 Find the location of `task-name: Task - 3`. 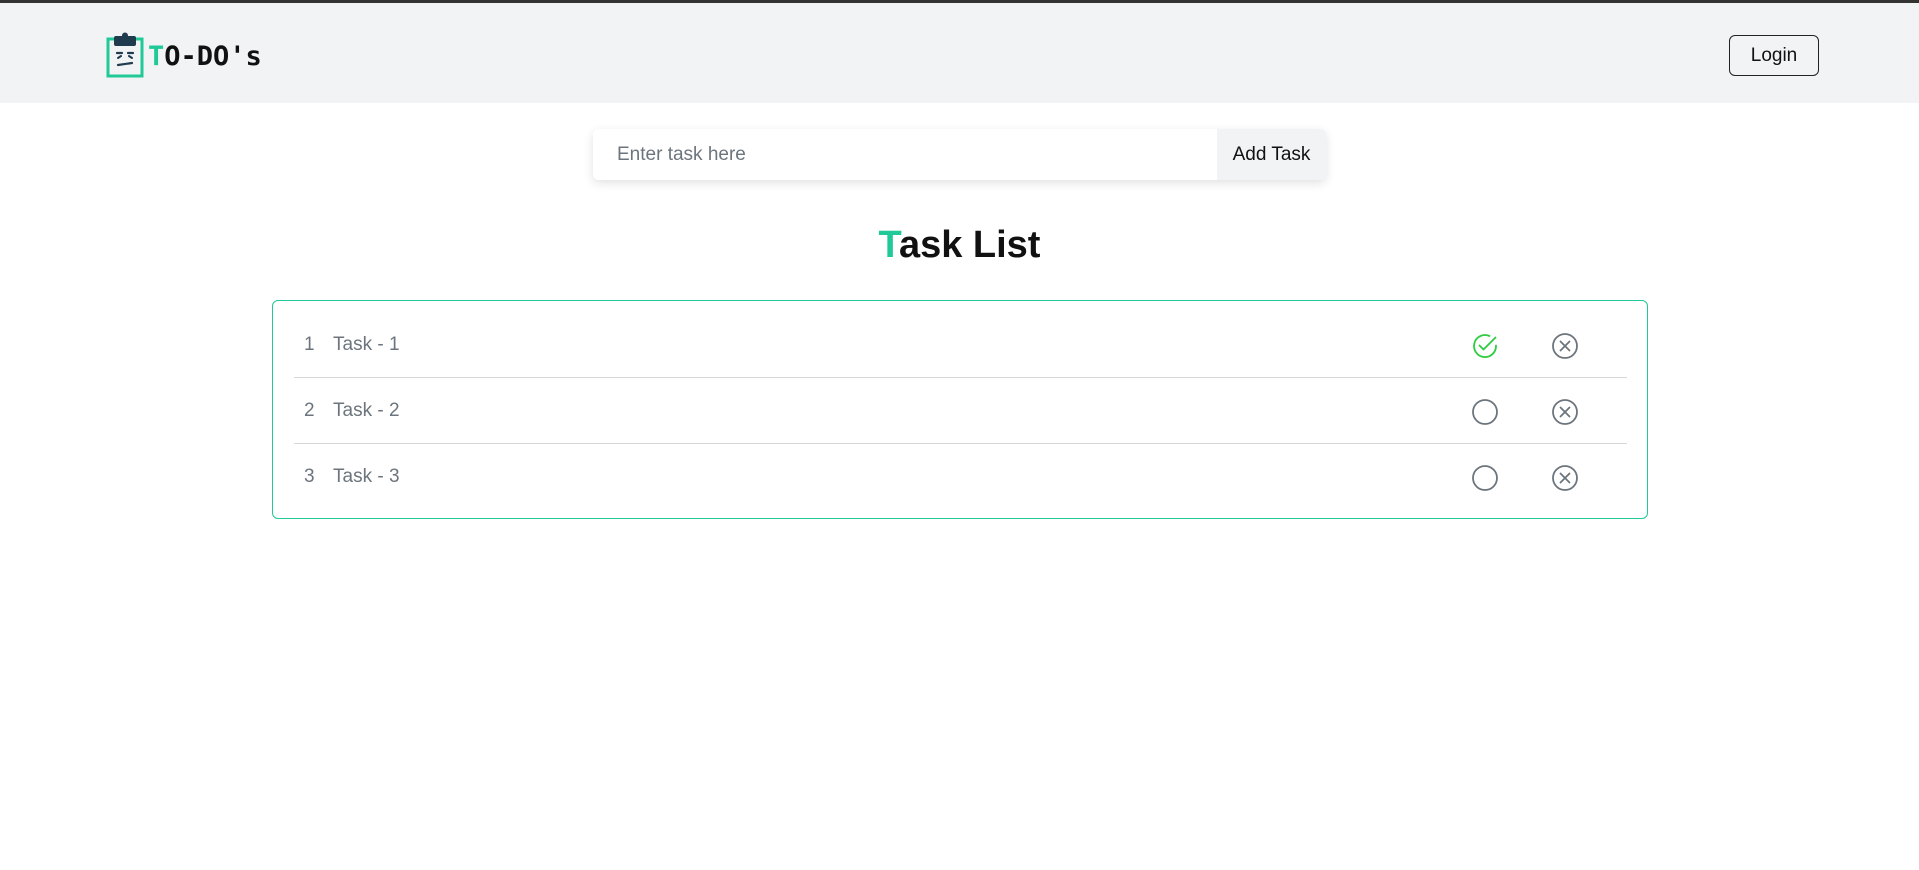

task-name: Task - 3 is located at coordinates (366, 476).